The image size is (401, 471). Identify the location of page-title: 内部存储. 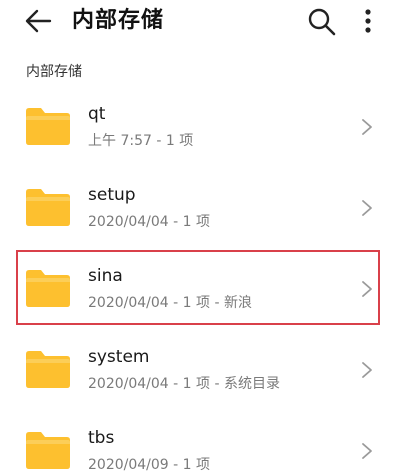
(118, 20).